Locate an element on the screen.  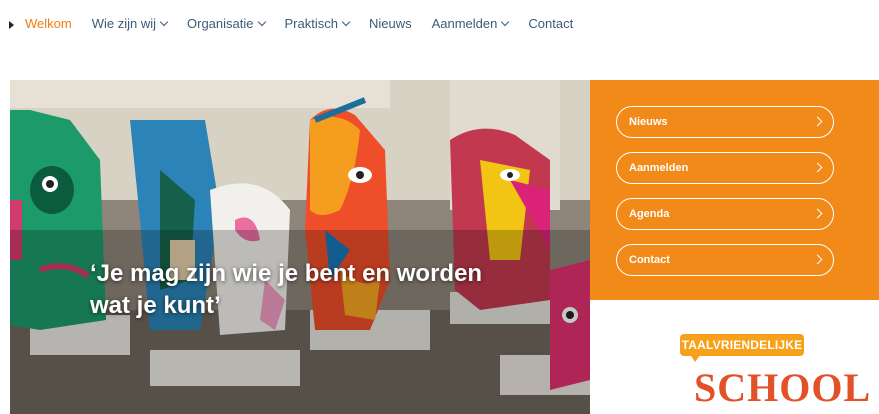
nav-label: Wie zijn wij is located at coordinates (124, 23).